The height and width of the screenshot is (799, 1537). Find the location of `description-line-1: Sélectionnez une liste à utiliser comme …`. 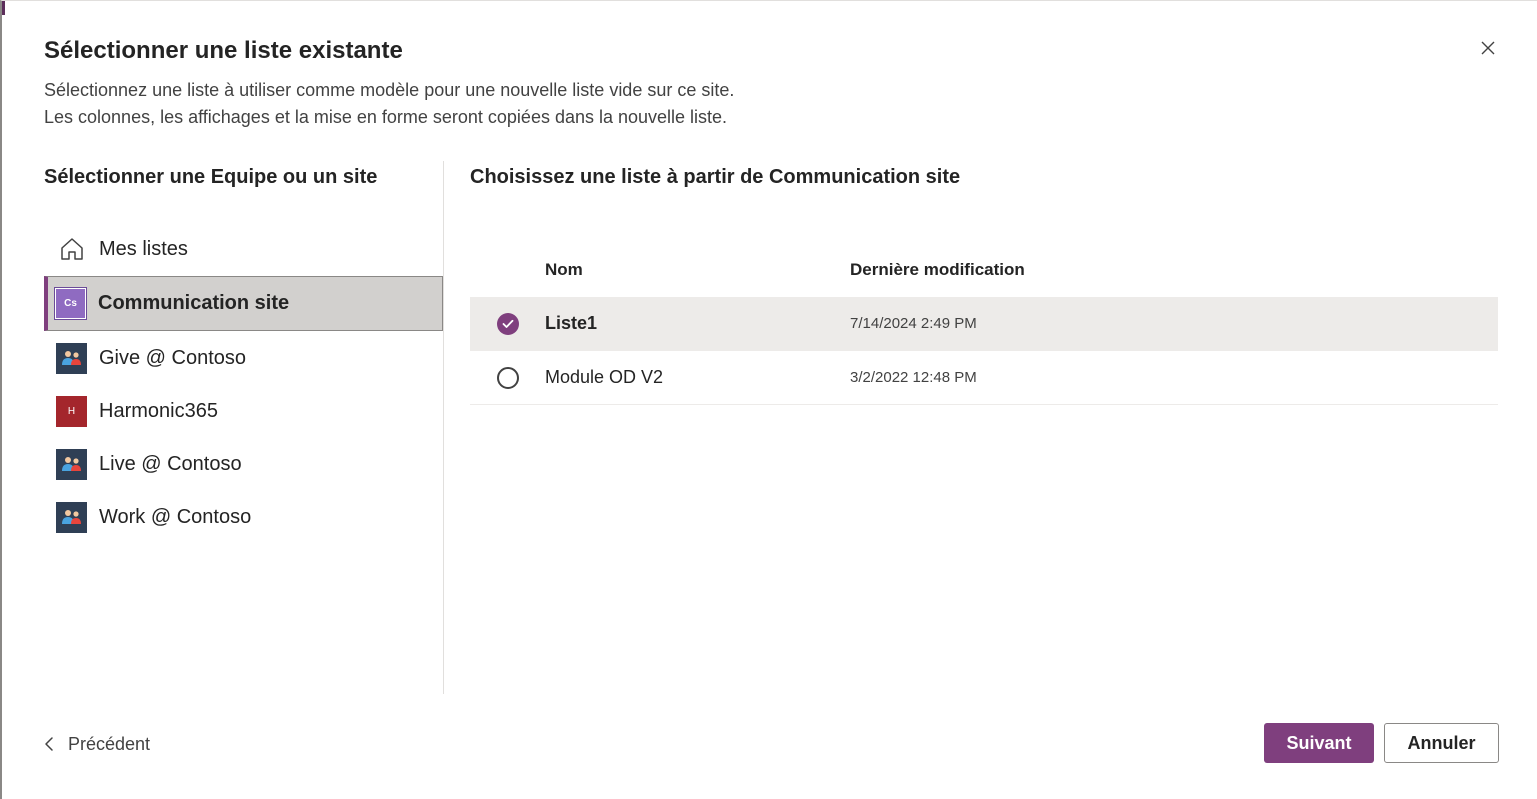

description-line-1: Sélectionnez une liste à utiliser comme … is located at coordinates (389, 90).